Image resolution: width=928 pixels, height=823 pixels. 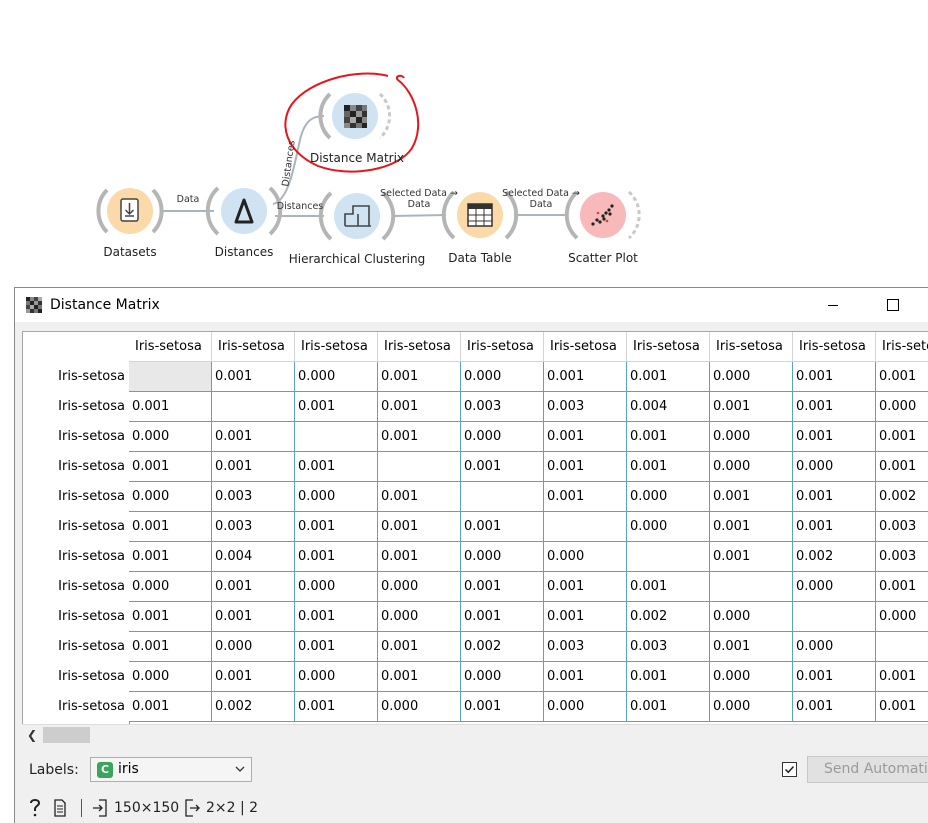 What do you see at coordinates (66, 735) in the screenshot?
I see `scroll-thumb` at bounding box center [66, 735].